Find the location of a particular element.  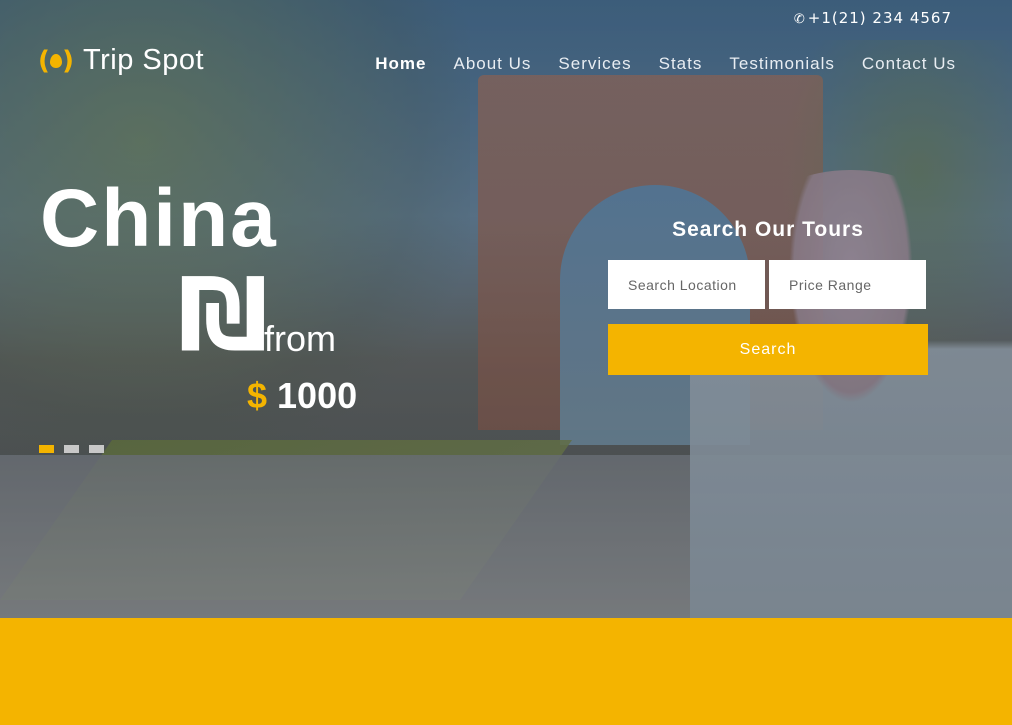

from-label: from is located at coordinates (300, 338).